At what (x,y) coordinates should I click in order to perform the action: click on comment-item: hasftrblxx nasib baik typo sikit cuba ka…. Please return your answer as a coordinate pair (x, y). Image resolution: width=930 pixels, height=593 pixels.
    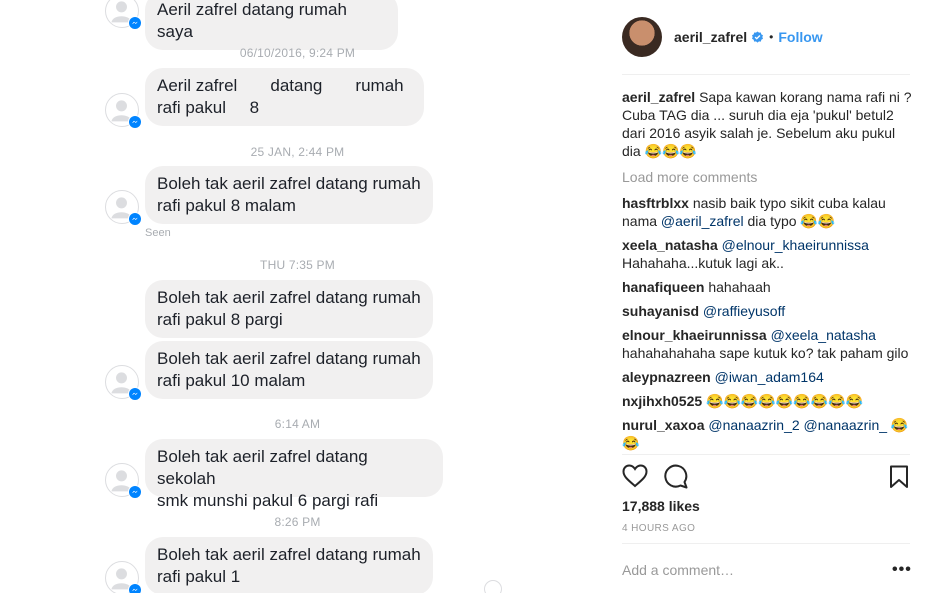
    Looking at the image, I should click on (767, 212).